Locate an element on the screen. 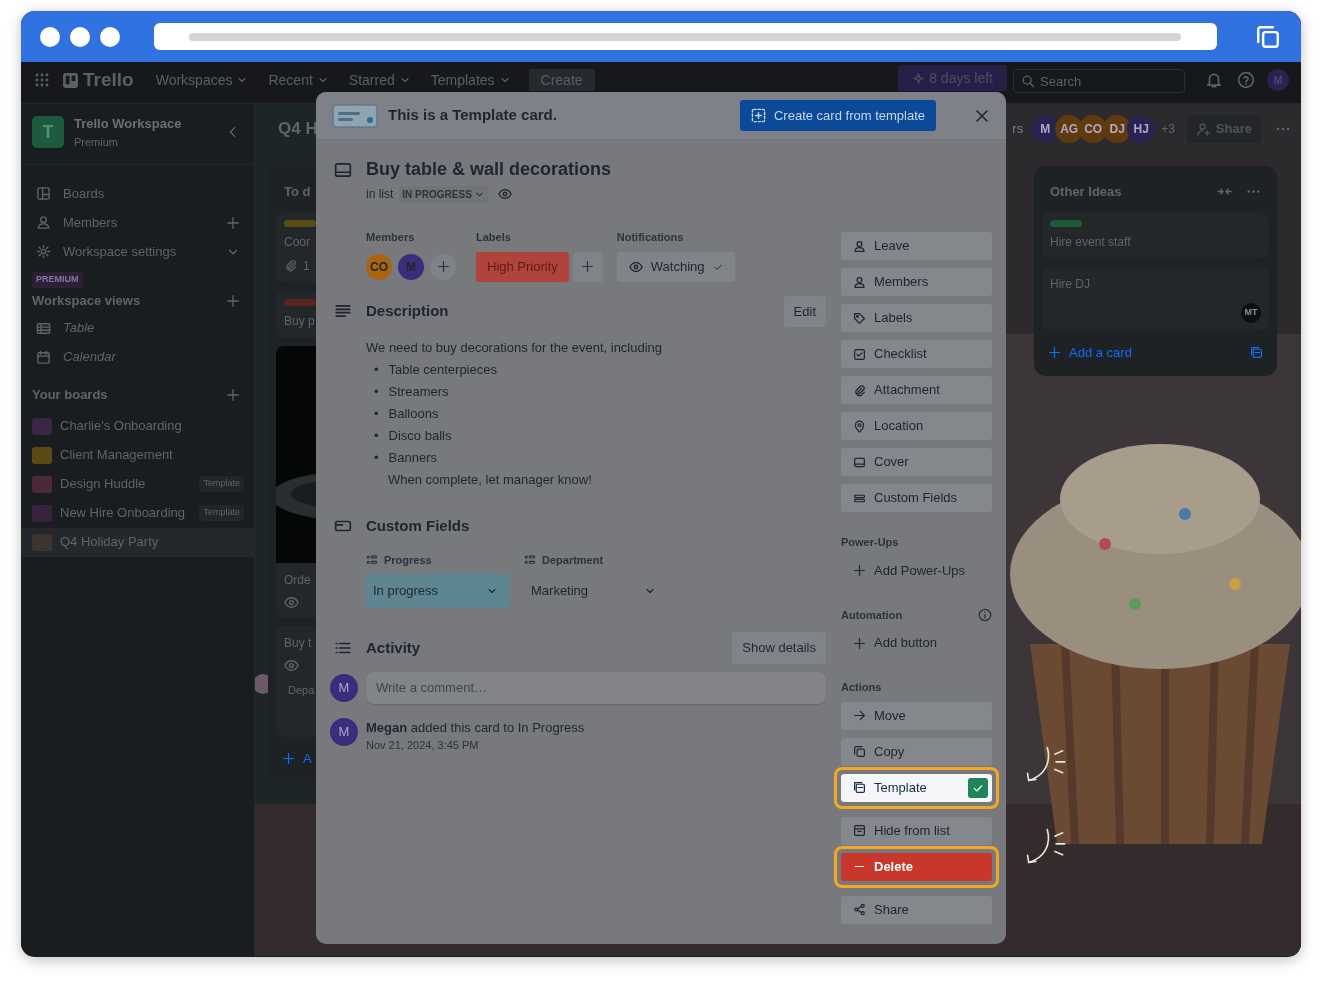 The width and height of the screenshot is (1322, 988). section-heading: Workspace views is located at coordinates (86, 300).